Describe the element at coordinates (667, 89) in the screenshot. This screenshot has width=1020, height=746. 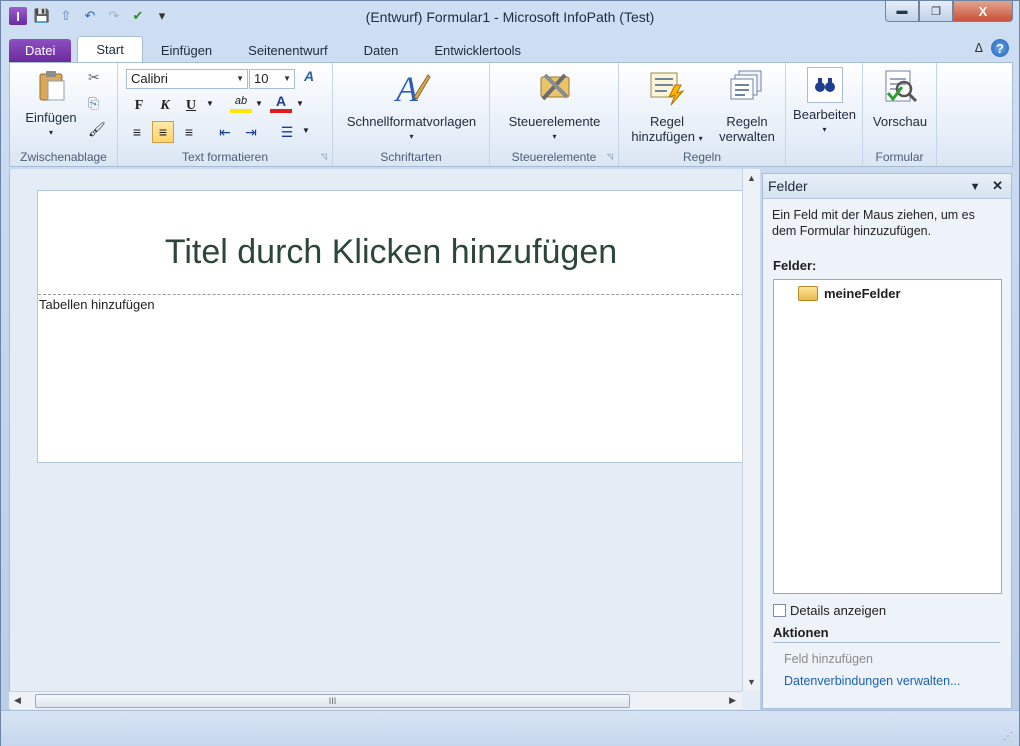
I see `add-rule-icon` at that location.